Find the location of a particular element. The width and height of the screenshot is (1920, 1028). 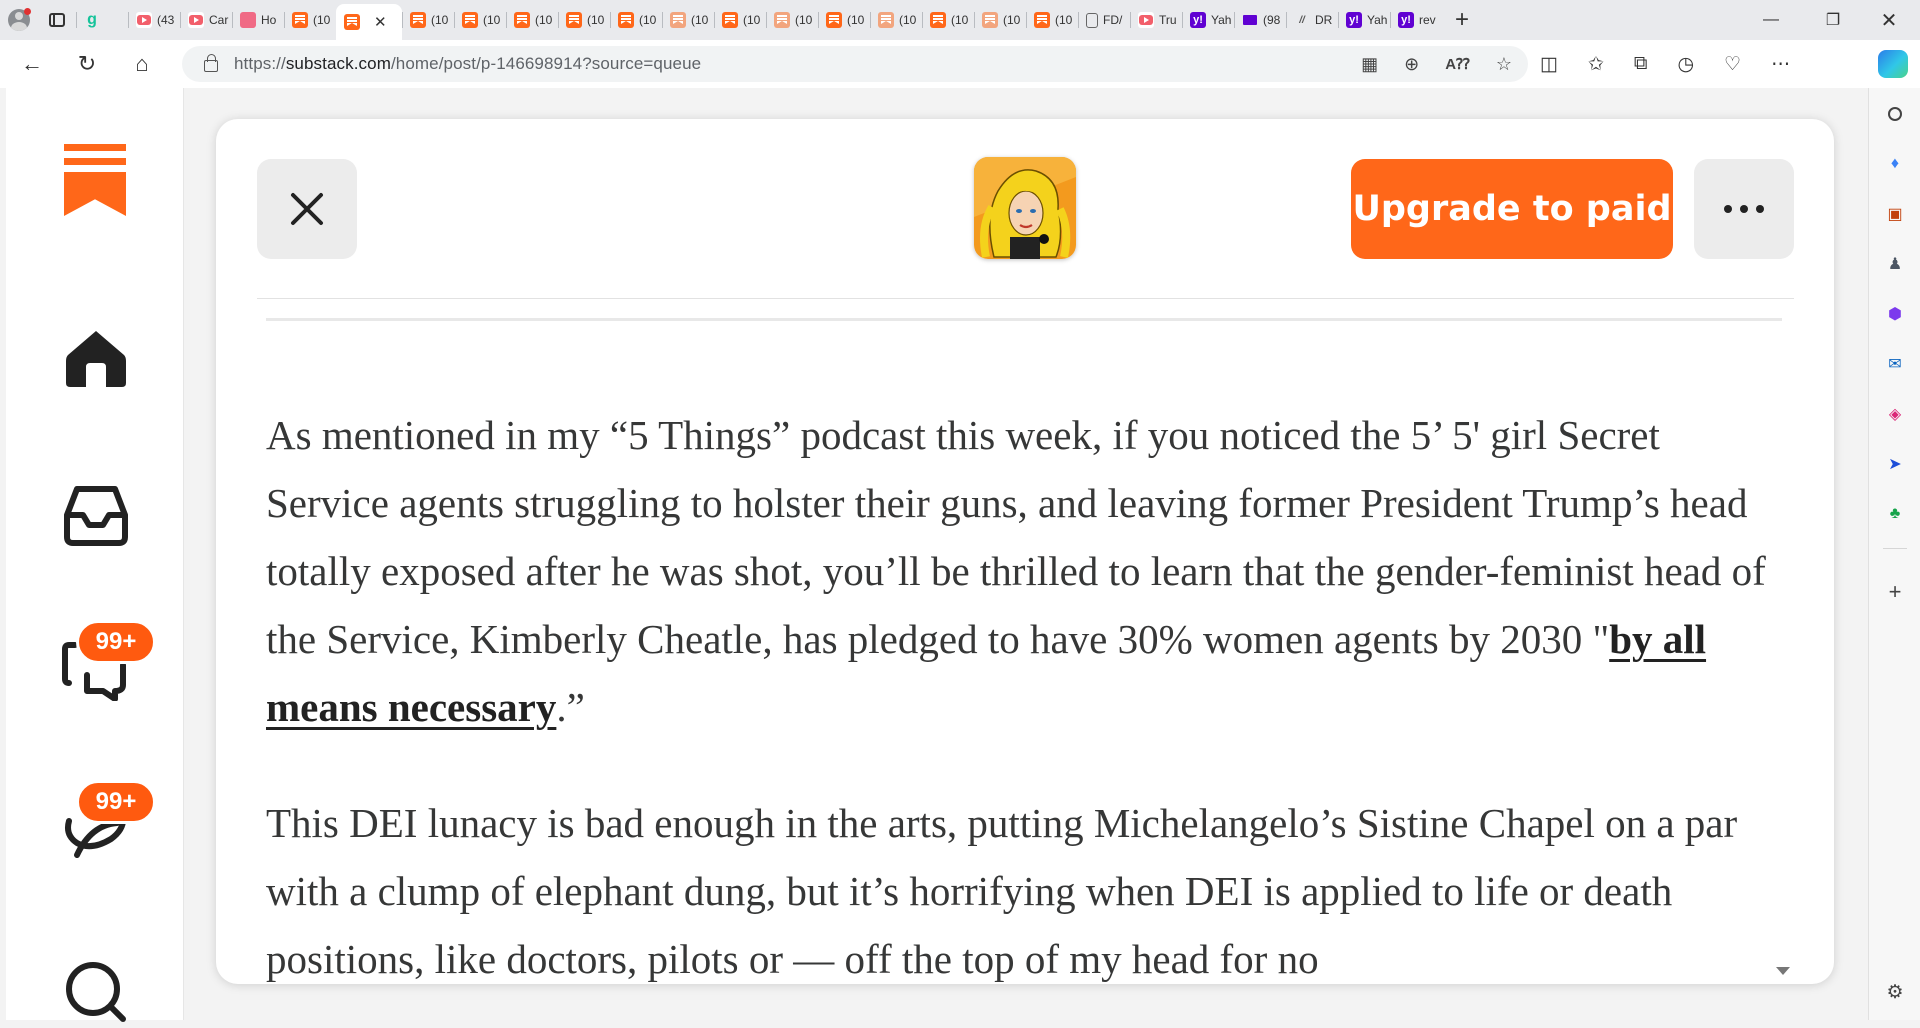

tab-actions-icon is located at coordinates (57, 20).